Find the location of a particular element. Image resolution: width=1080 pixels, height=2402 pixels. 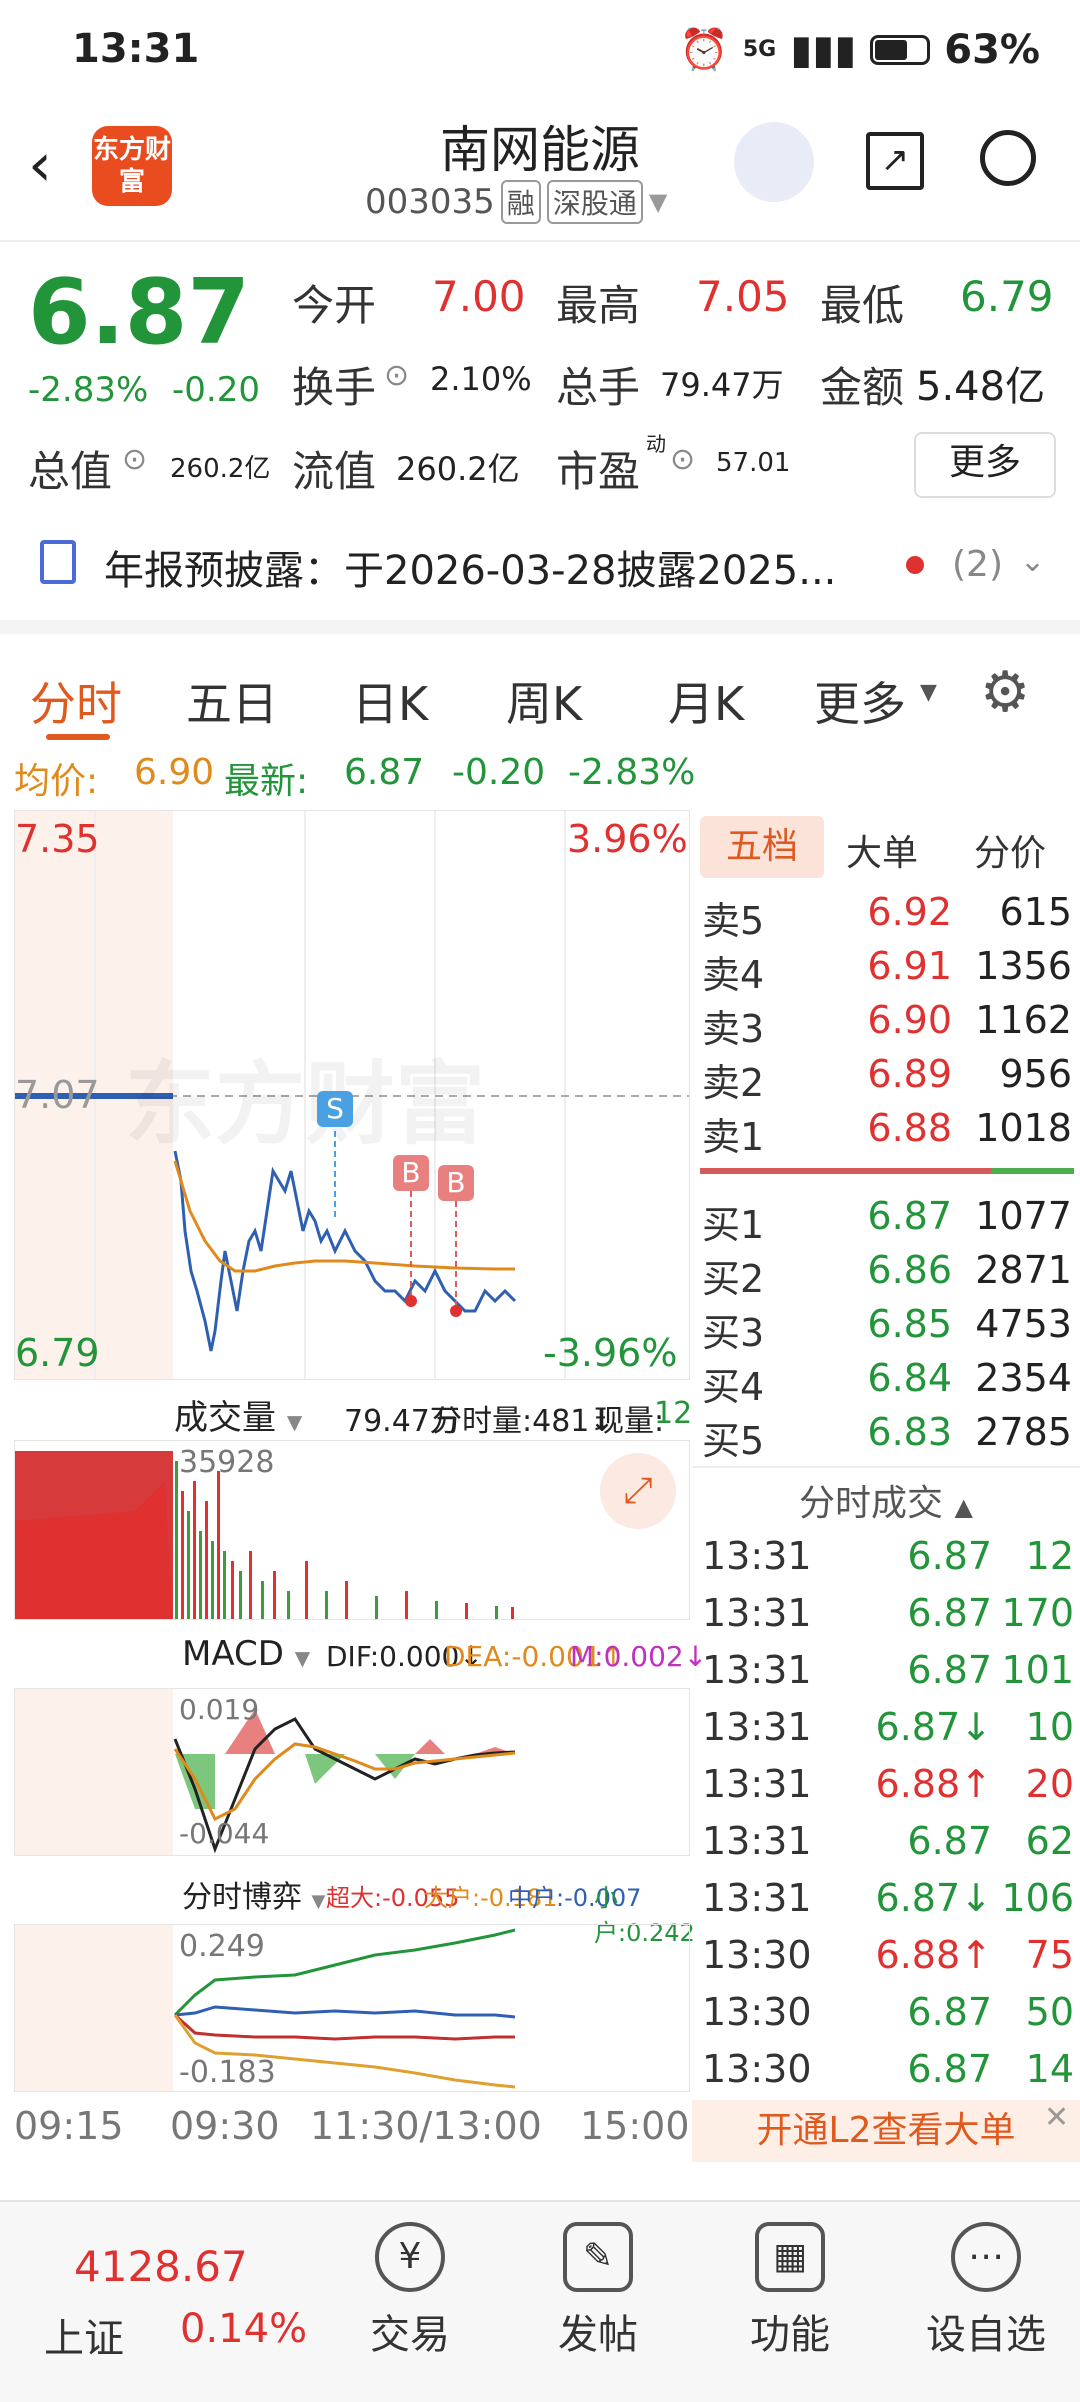

open-value: 7.00 is located at coordinates (479, 296).